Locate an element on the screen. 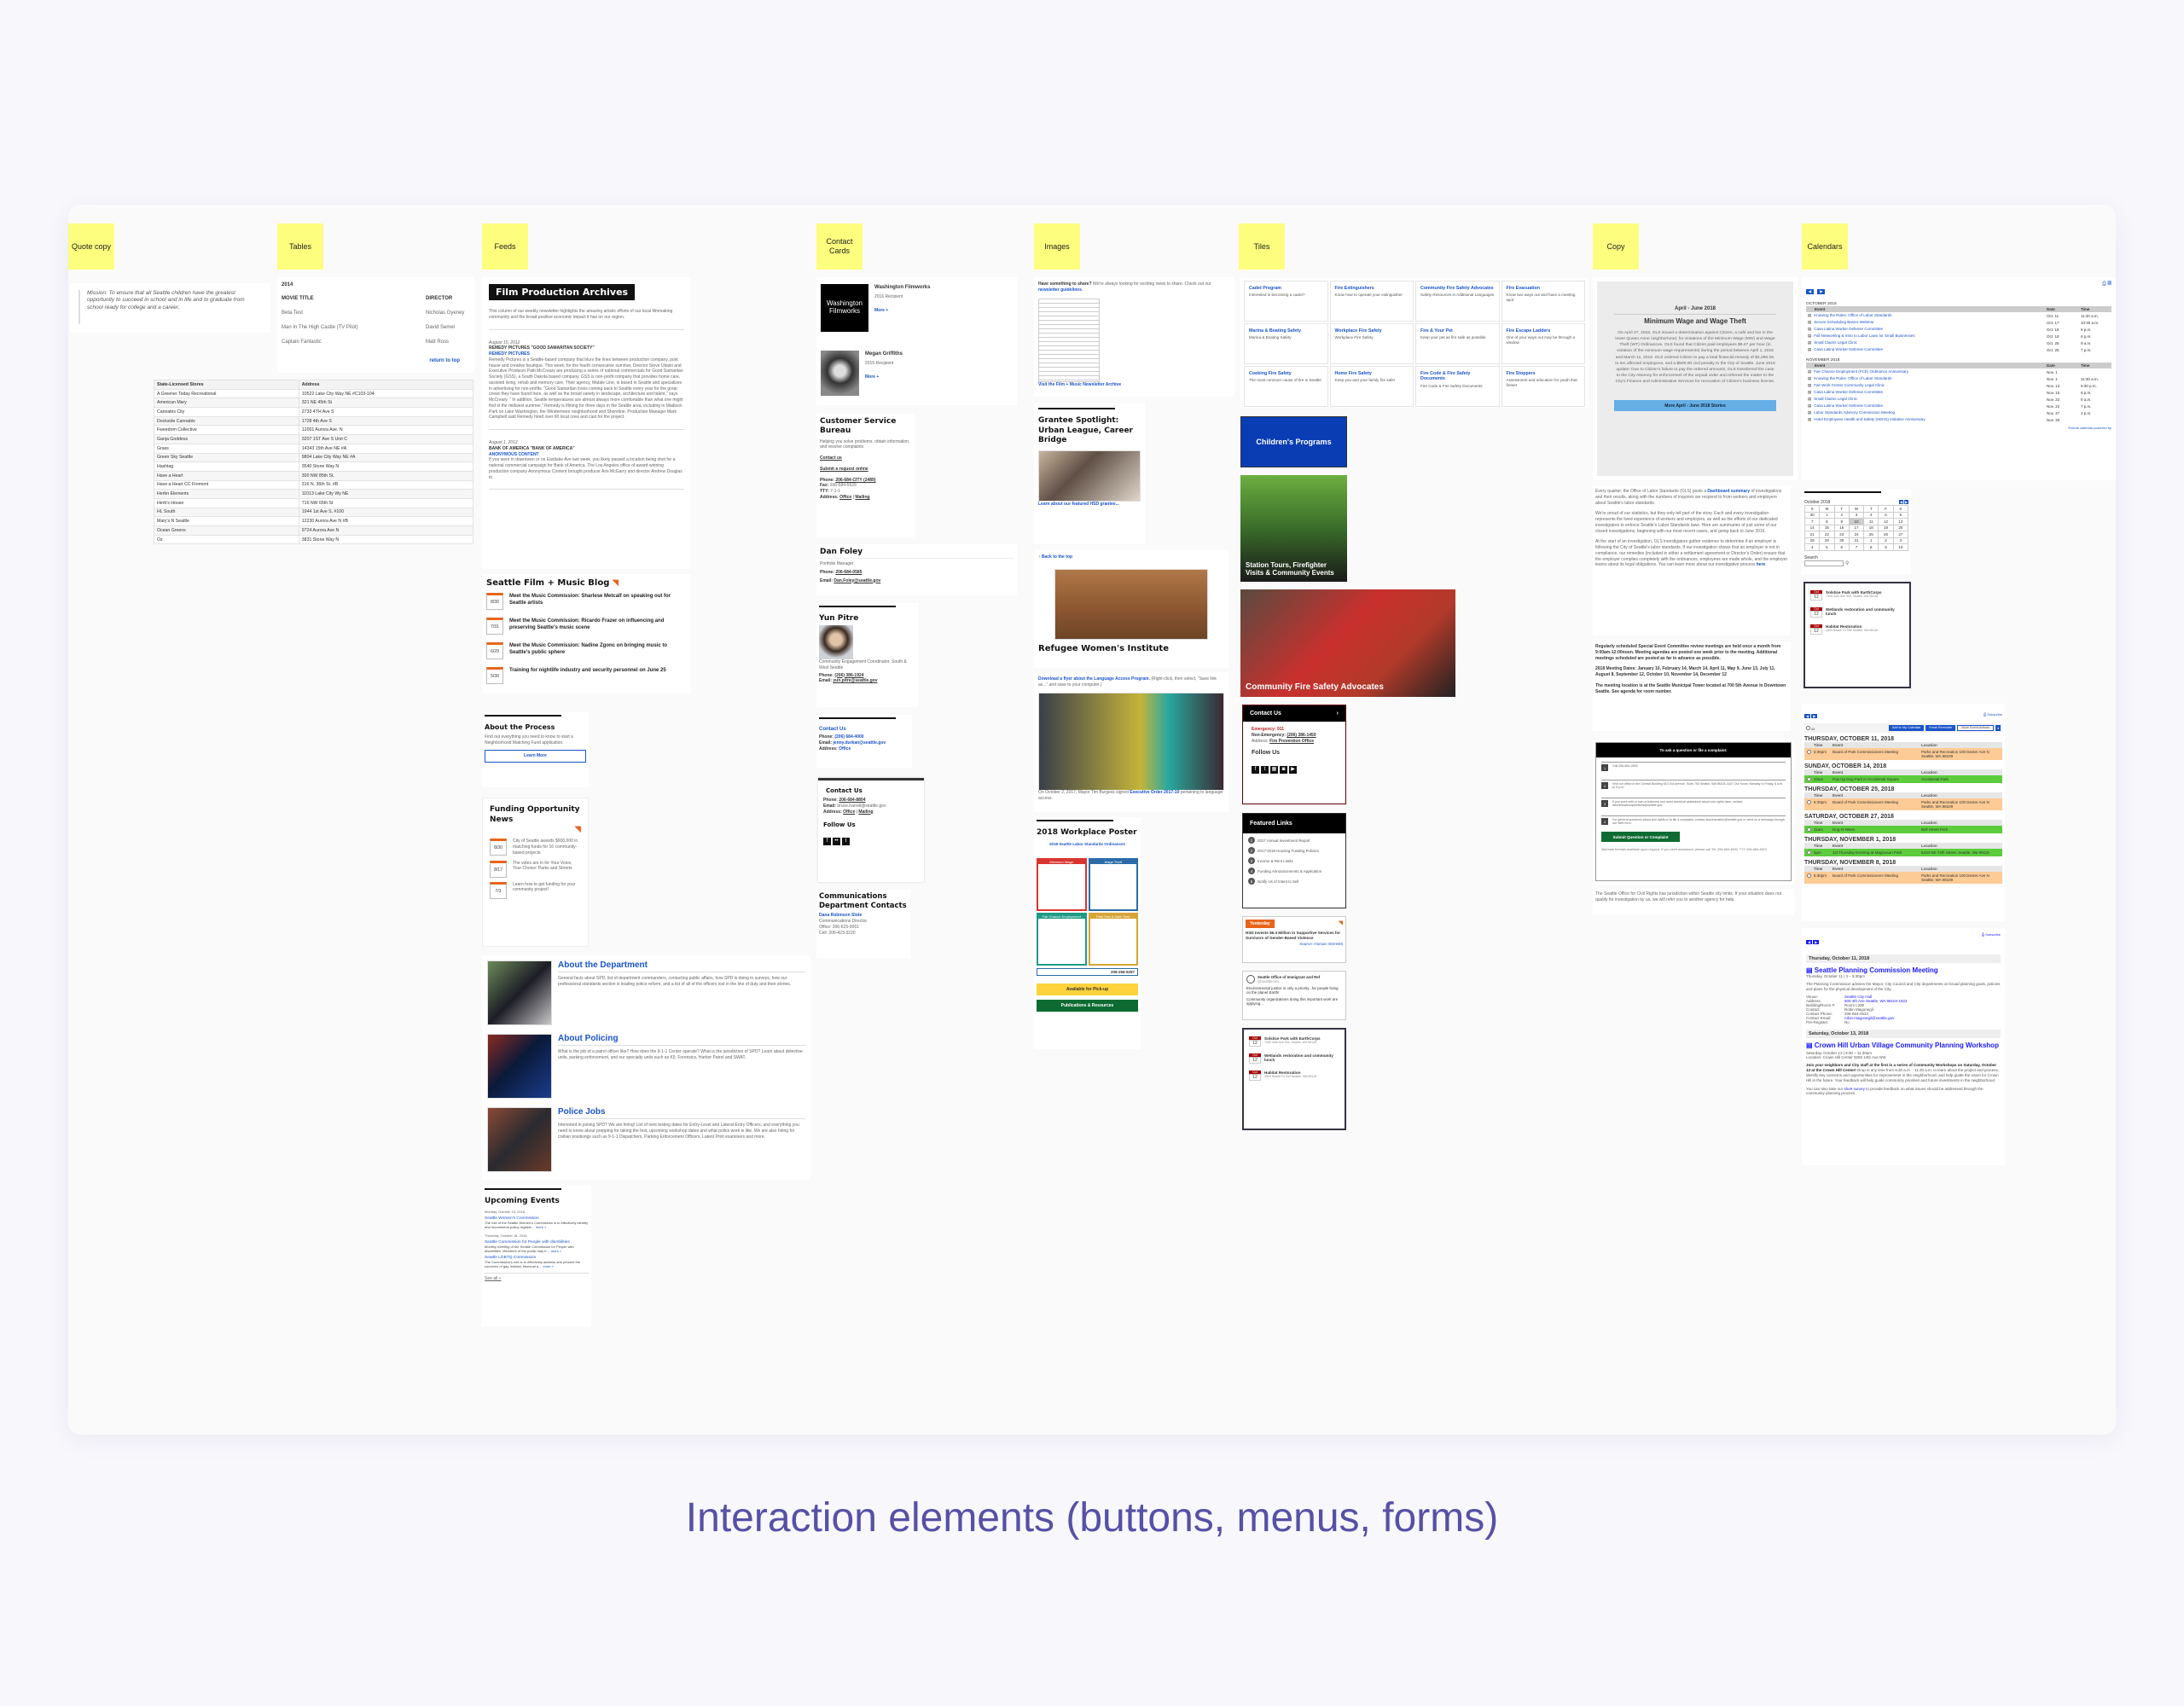 Image resolution: width=2184 pixels, height=1706 pixels. see-all-link: See all » is located at coordinates (537, 1277).